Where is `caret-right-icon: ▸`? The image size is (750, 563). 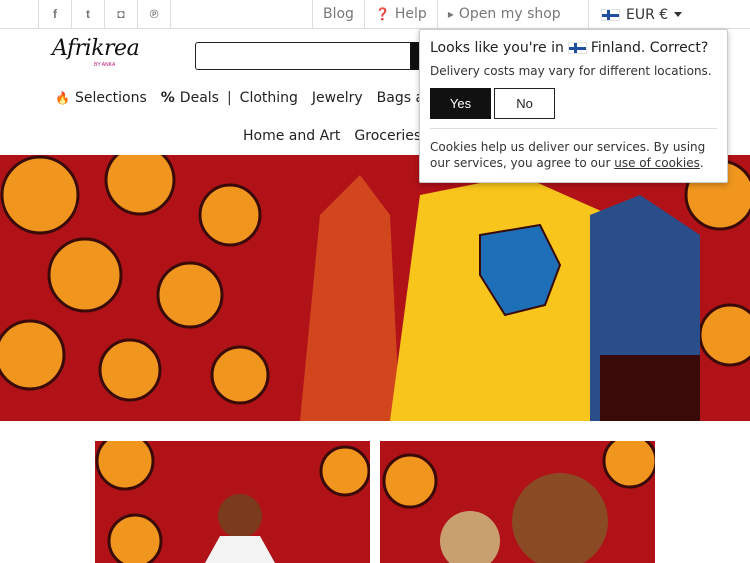
caret-right-icon: ▸ is located at coordinates (450, 14).